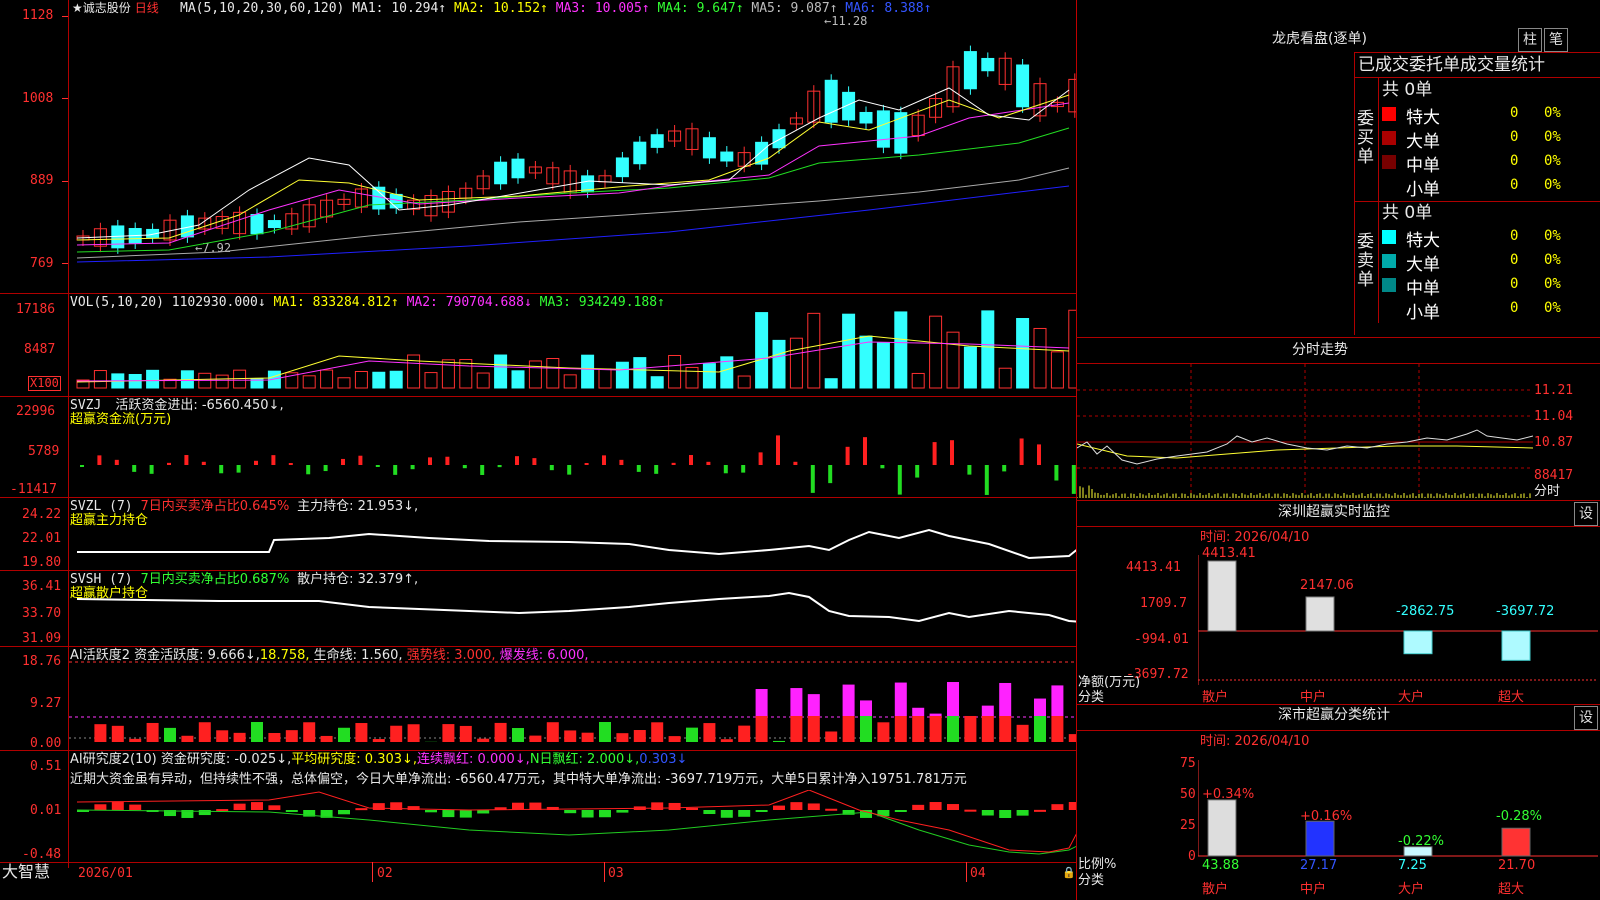  Describe the element at coordinates (46, 743) in the screenshot. I see `ai1-tick: 0.00` at that location.